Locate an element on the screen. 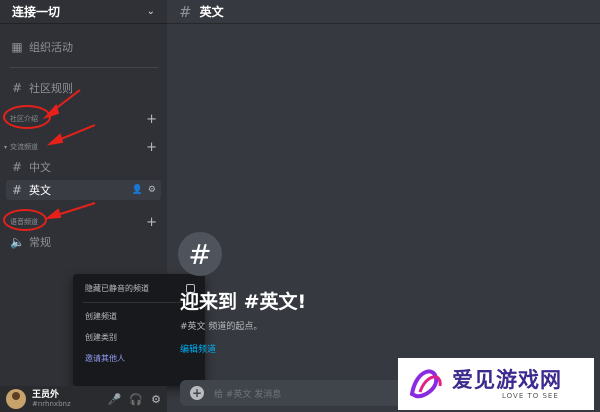 The height and width of the screenshot is (412, 600). channel-header: # 英文 is located at coordinates (383, 12).